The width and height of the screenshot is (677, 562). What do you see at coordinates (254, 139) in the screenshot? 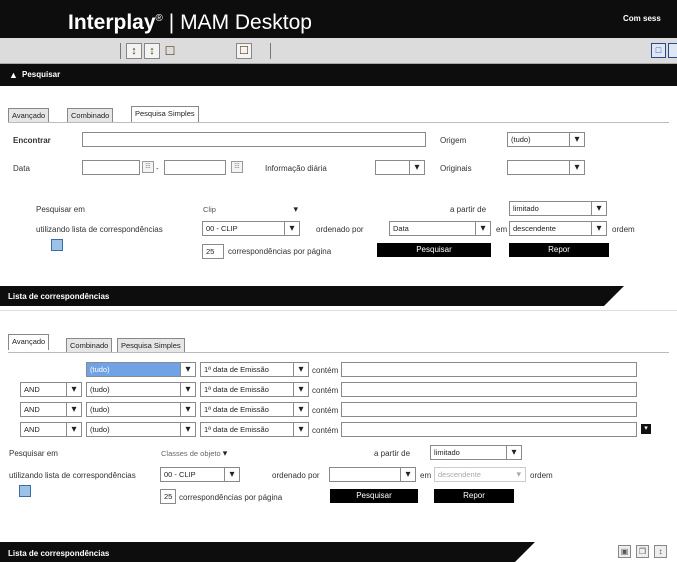
I see `find-input` at bounding box center [254, 139].